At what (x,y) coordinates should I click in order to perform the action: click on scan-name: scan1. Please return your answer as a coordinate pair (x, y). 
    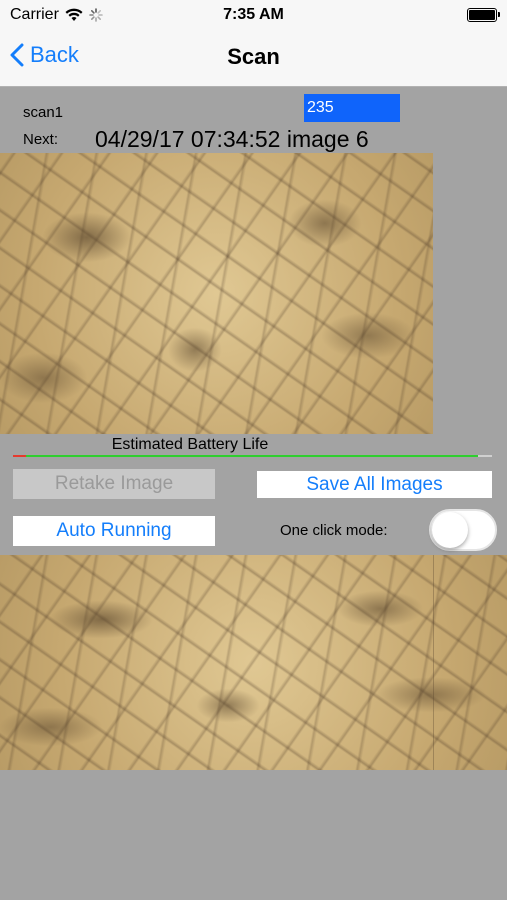
    Looking at the image, I should click on (43, 112).